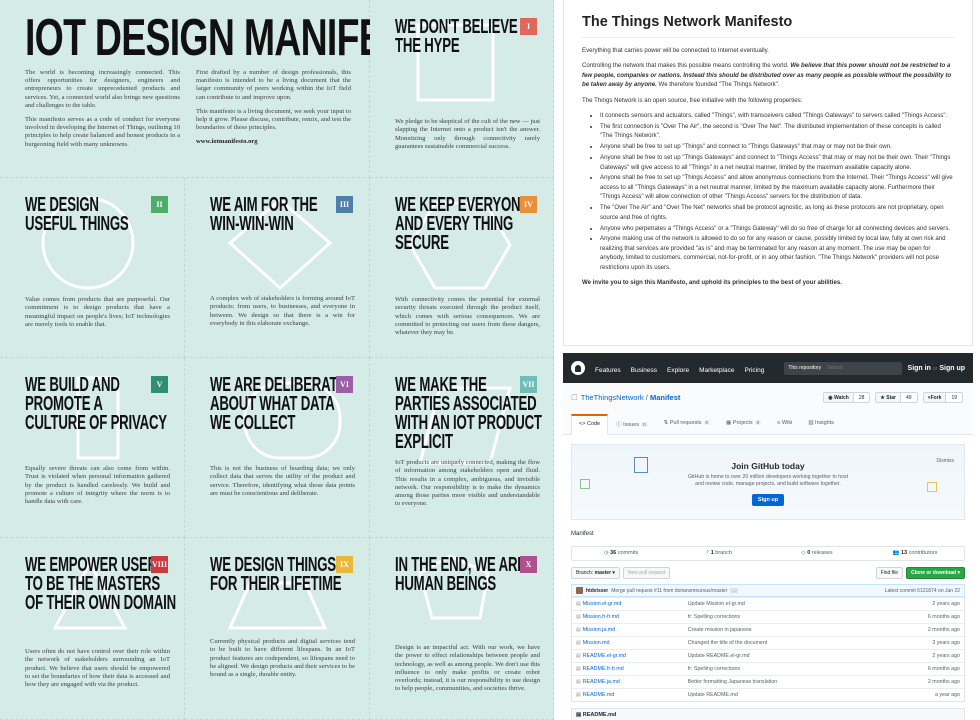  Describe the element at coordinates (942, 397) in the screenshot. I see `fork-button: ⑂ Fork 19` at that location.